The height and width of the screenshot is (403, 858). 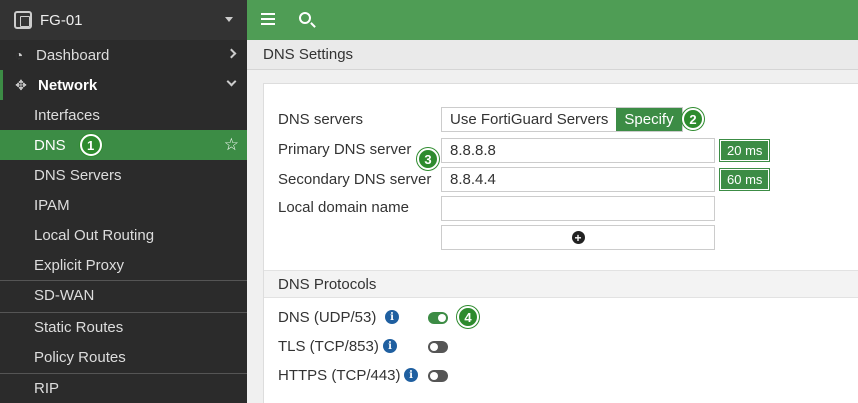 What do you see at coordinates (123, 20) in the screenshot?
I see `device-selector: FG-01` at bounding box center [123, 20].